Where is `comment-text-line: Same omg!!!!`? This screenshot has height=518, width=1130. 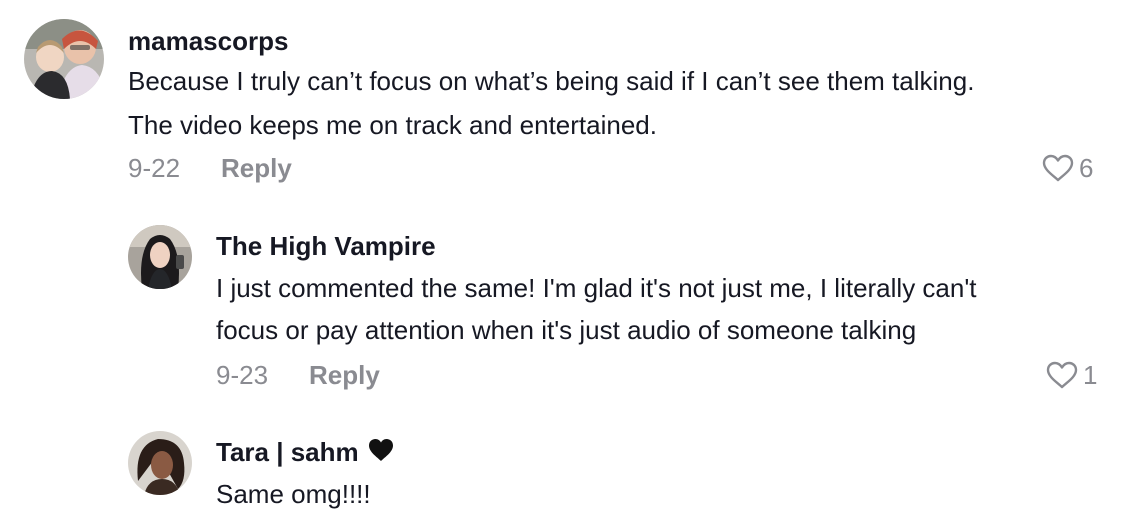
comment-text-line: Same omg!!!! is located at coordinates (293, 494).